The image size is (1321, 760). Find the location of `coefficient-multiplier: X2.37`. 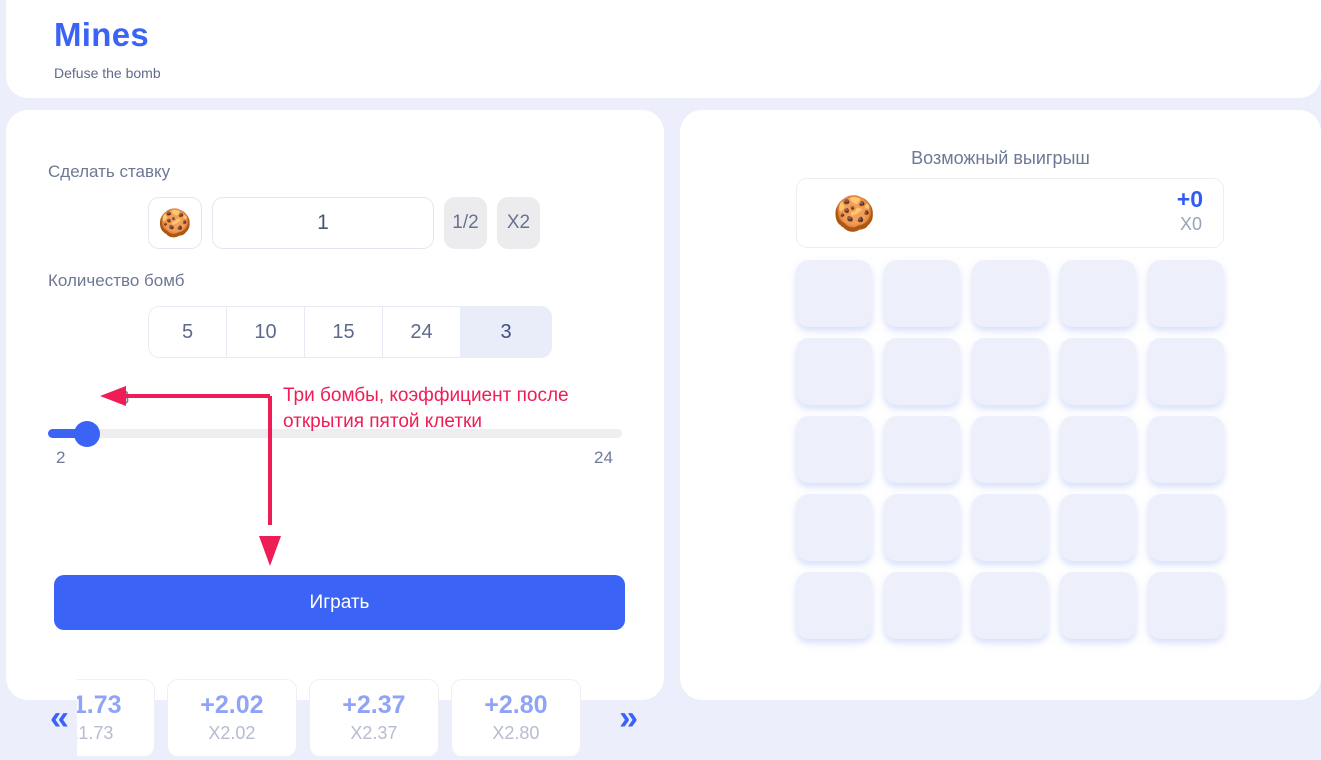

coefficient-multiplier: X2.37 is located at coordinates (374, 733).